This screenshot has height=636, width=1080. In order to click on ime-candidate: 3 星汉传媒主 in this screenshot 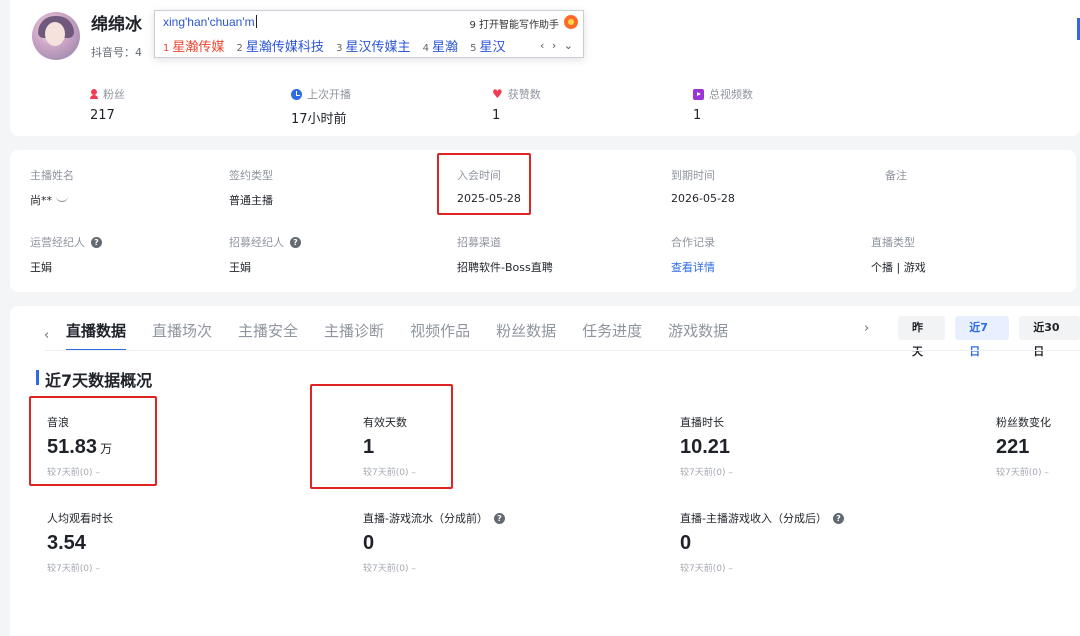, I will do `click(373, 47)`.